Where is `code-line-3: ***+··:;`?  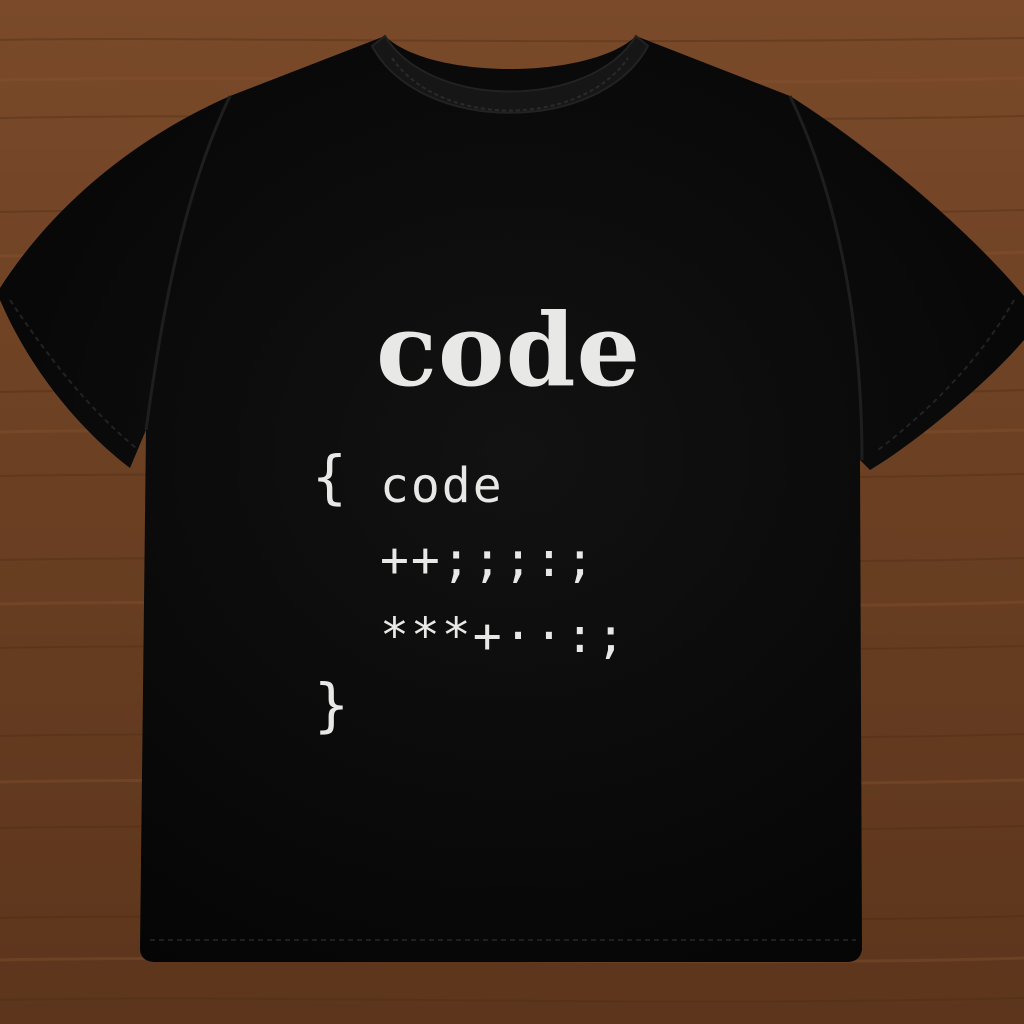 code-line-3: ***+··:; is located at coordinates (504, 636).